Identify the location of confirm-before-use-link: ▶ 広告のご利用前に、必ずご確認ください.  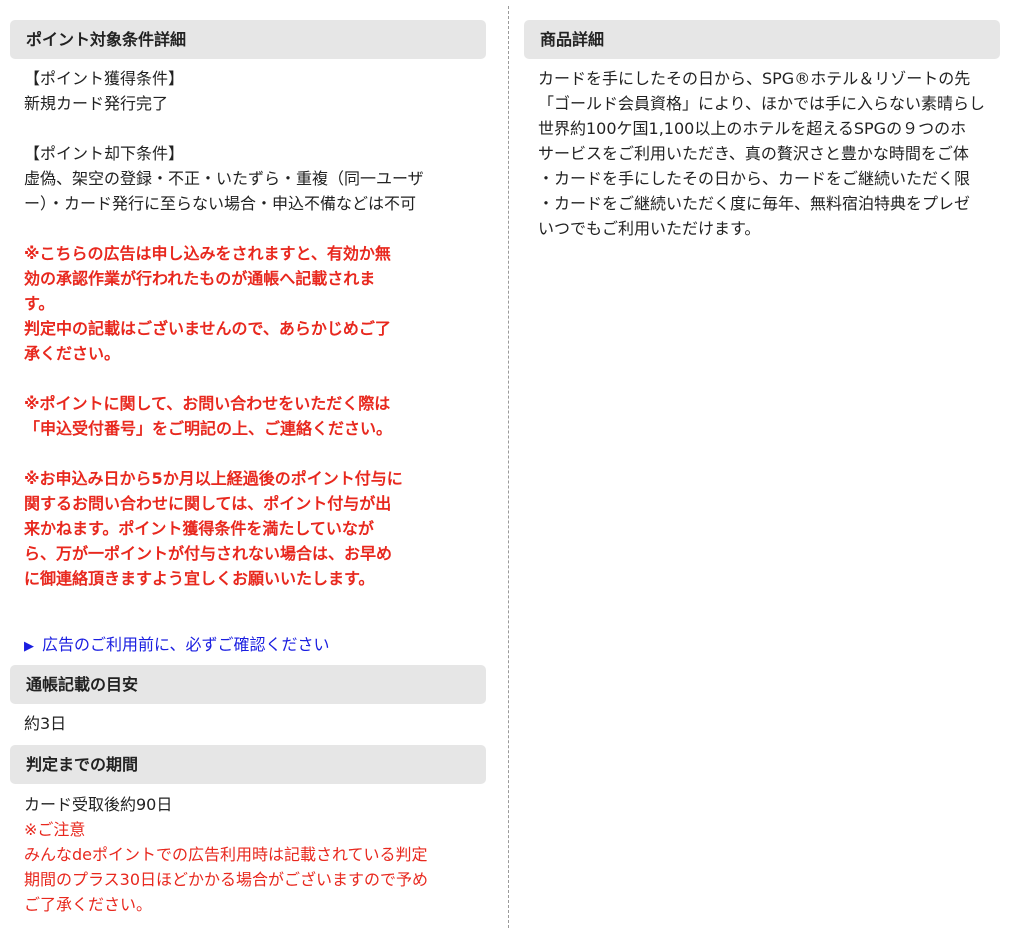
(255, 645).